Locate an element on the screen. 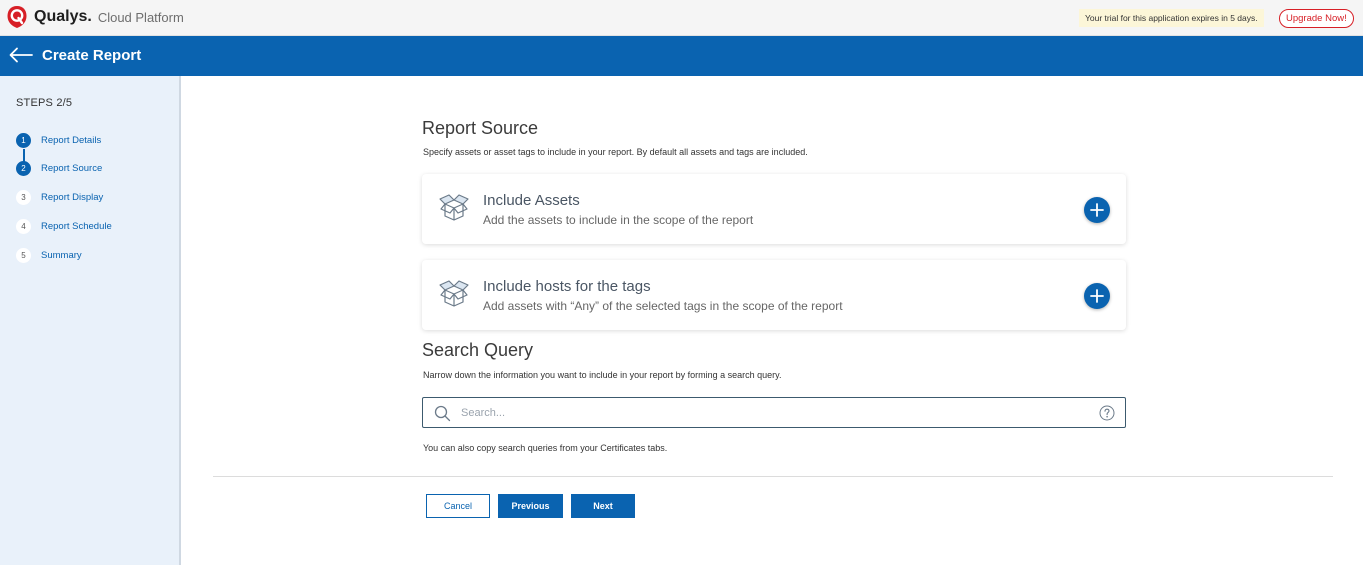 Image resolution: width=1363 pixels, height=565 pixels. step-number-badge: 2 is located at coordinates (23, 168).